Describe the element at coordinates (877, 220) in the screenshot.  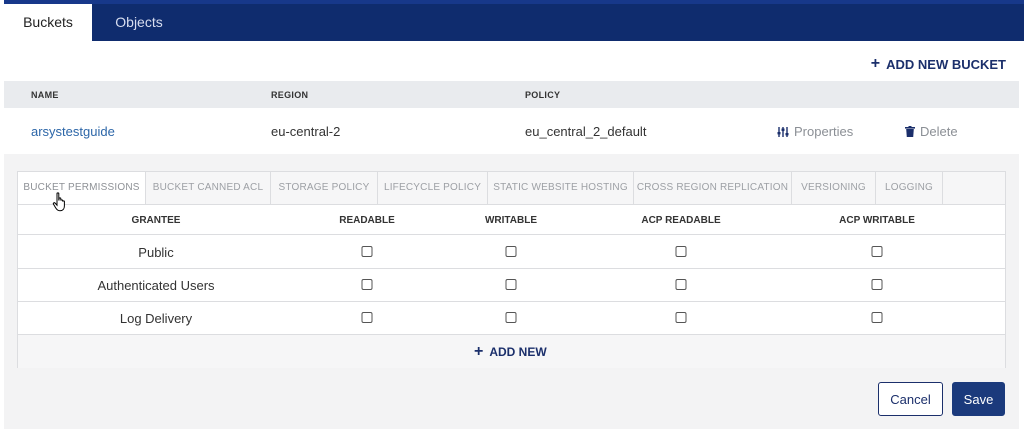
I see `th-acp-writable: ACP WRITABLE` at that location.